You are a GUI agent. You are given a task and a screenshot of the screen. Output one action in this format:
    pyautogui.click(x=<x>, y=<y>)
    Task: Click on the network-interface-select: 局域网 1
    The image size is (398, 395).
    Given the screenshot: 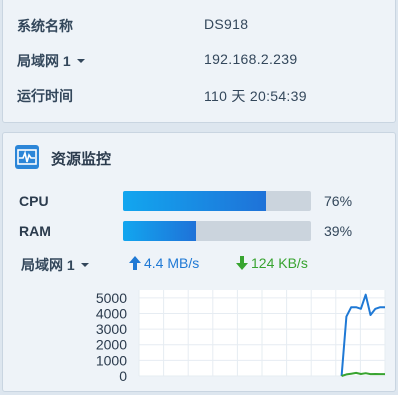 What is the action you would take?
    pyautogui.click(x=55, y=265)
    